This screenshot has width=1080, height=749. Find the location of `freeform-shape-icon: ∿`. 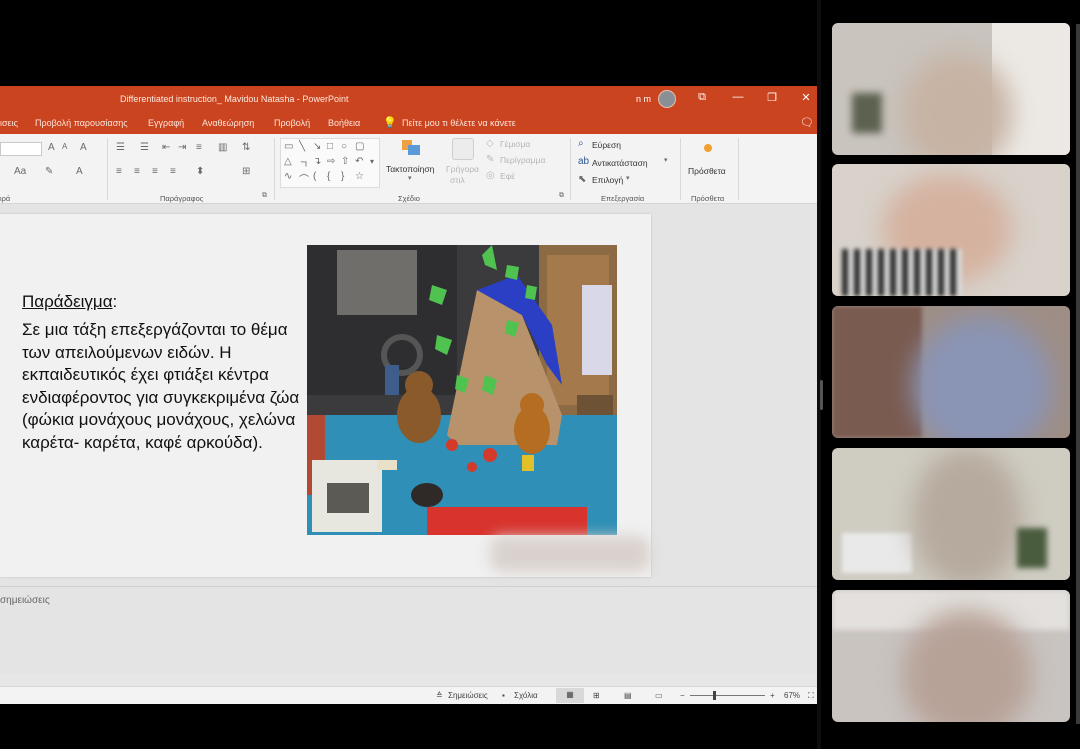

freeform-shape-icon: ∿ is located at coordinates (288, 176).